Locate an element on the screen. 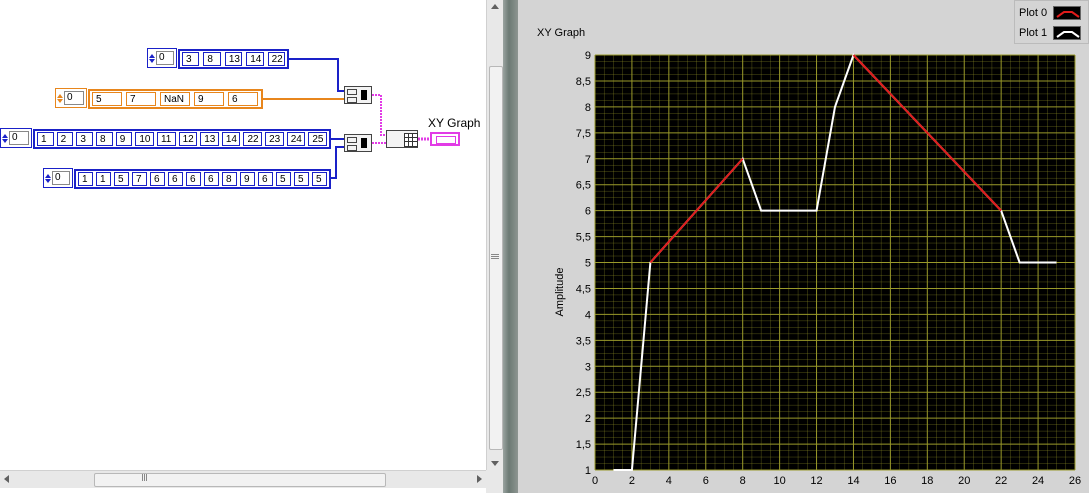 The height and width of the screenshot is (493, 1089). array-constant-4: 1 1 5 7 6 6 6 6 8 9 6 5 5 5 is located at coordinates (202, 179).